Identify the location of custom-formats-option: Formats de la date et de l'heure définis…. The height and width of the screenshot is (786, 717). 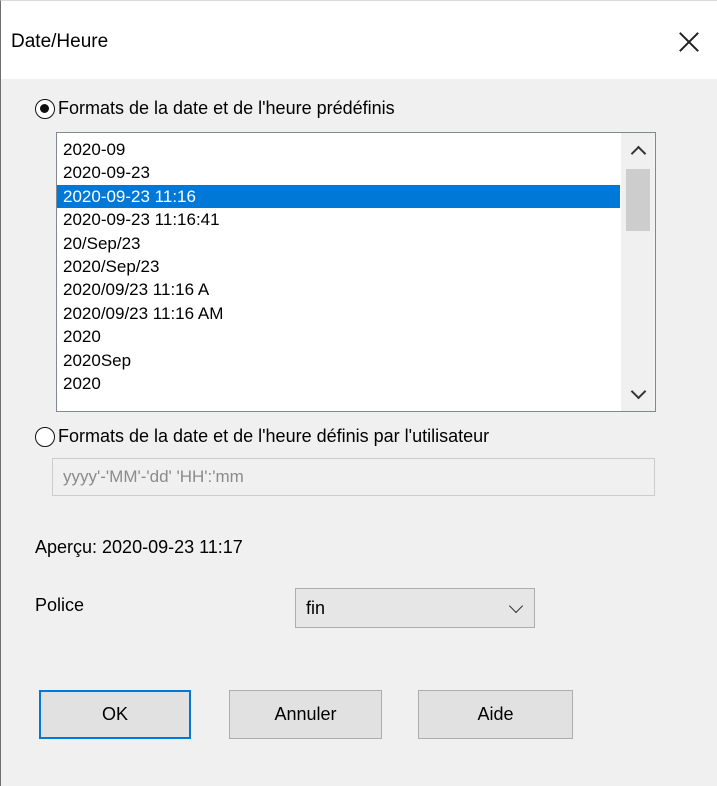
(262, 436).